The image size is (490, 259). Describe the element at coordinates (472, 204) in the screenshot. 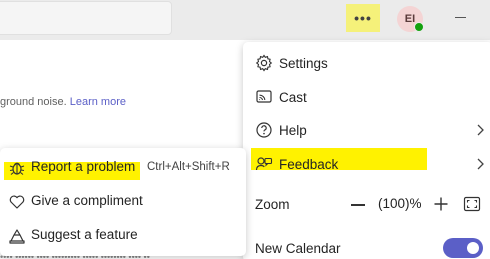

I see `zoom-fit-icon` at that location.